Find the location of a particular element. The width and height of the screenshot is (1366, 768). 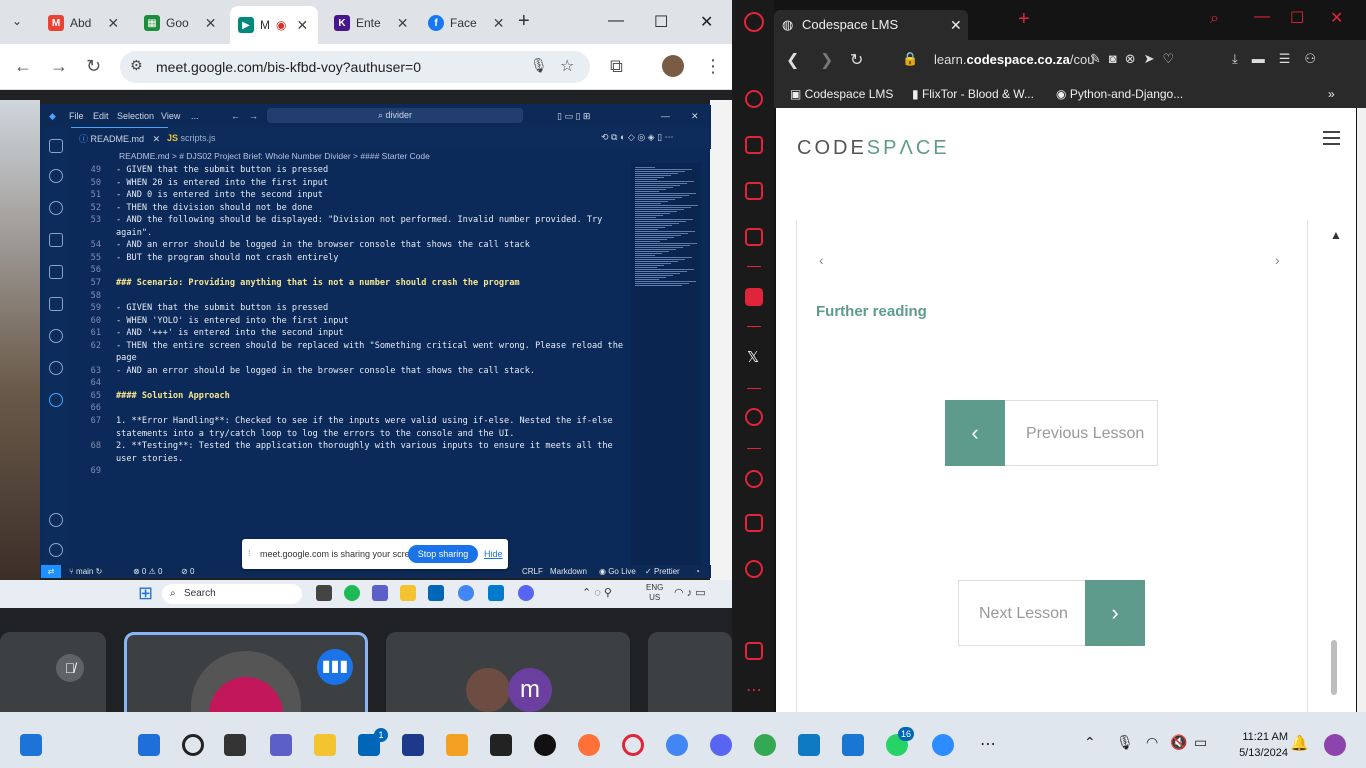

chrome-tab-meet: ▶ M ◉ ✕ is located at coordinates (274, 25).